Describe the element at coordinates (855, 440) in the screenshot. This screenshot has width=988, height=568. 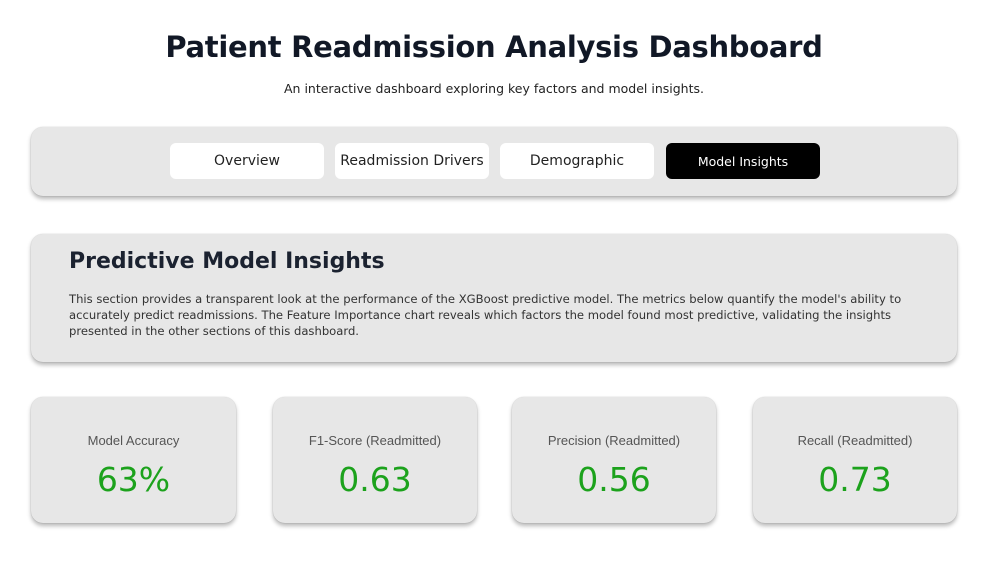
I see `metric-label: Recall (Readmitted)` at that location.